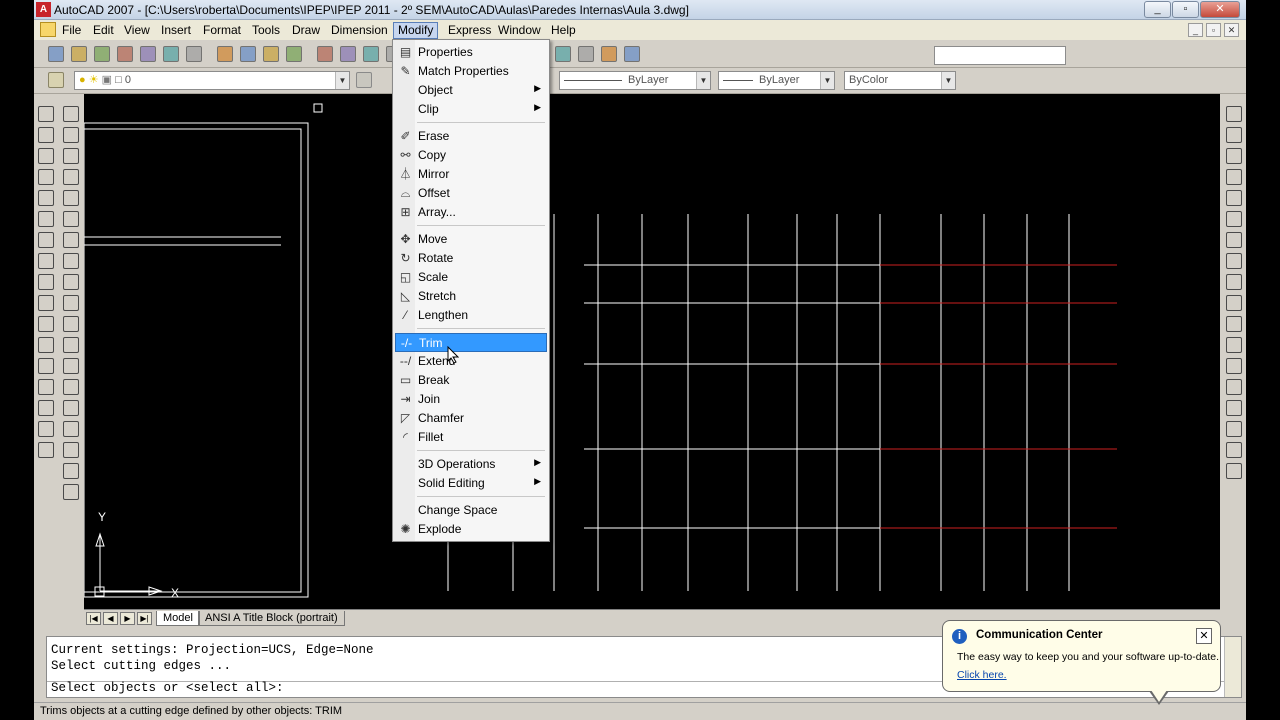  What do you see at coordinates (471, 239) in the screenshot?
I see `menu-item-move: ✥ Move` at bounding box center [471, 239].